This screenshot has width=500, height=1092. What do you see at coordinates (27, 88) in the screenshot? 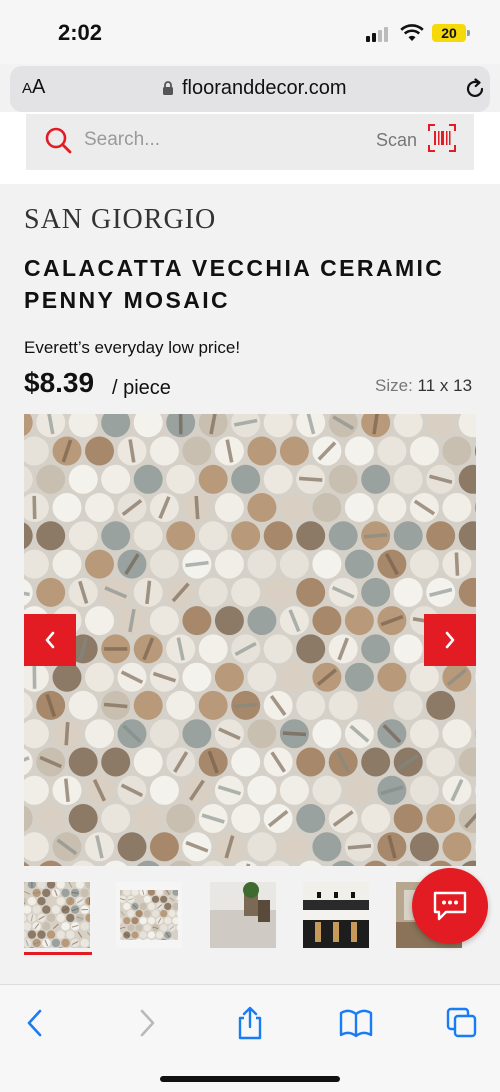
I see `aa-small: A` at bounding box center [27, 88].